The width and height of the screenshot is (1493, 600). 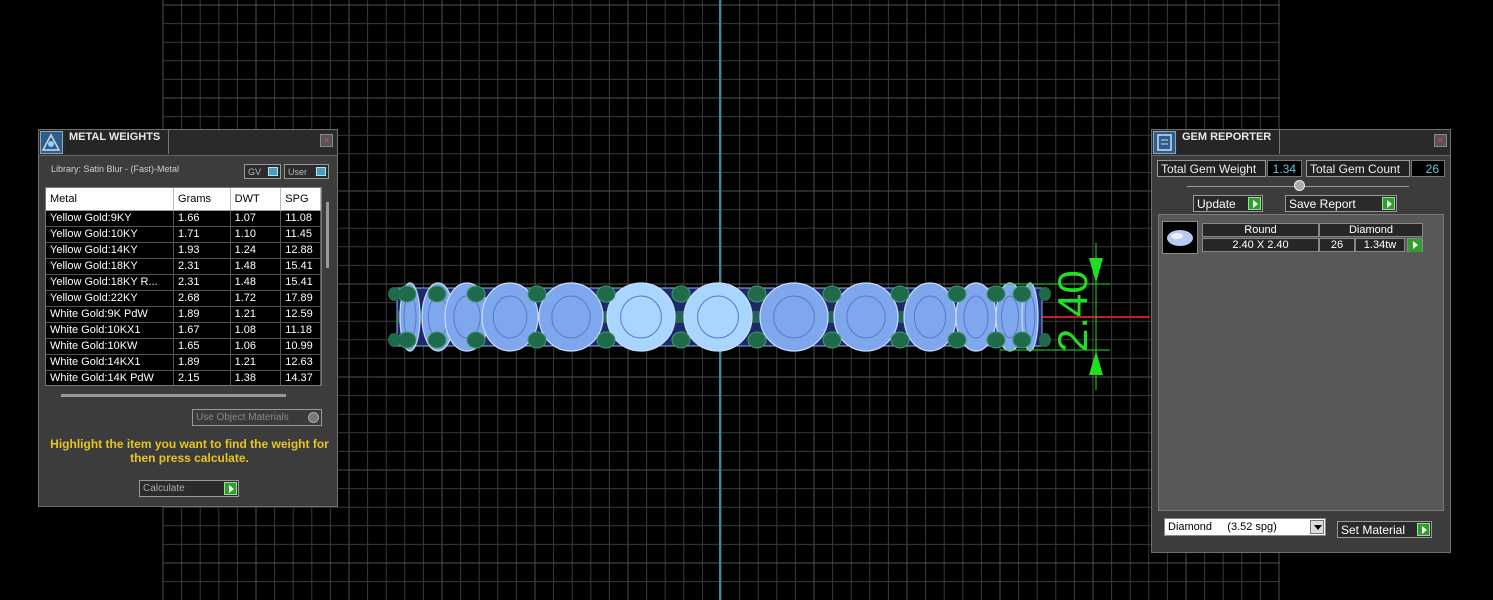 I want to click on table-row: White Gold:14K PdW 2.15 1.38 14.37, so click(x=183, y=378).